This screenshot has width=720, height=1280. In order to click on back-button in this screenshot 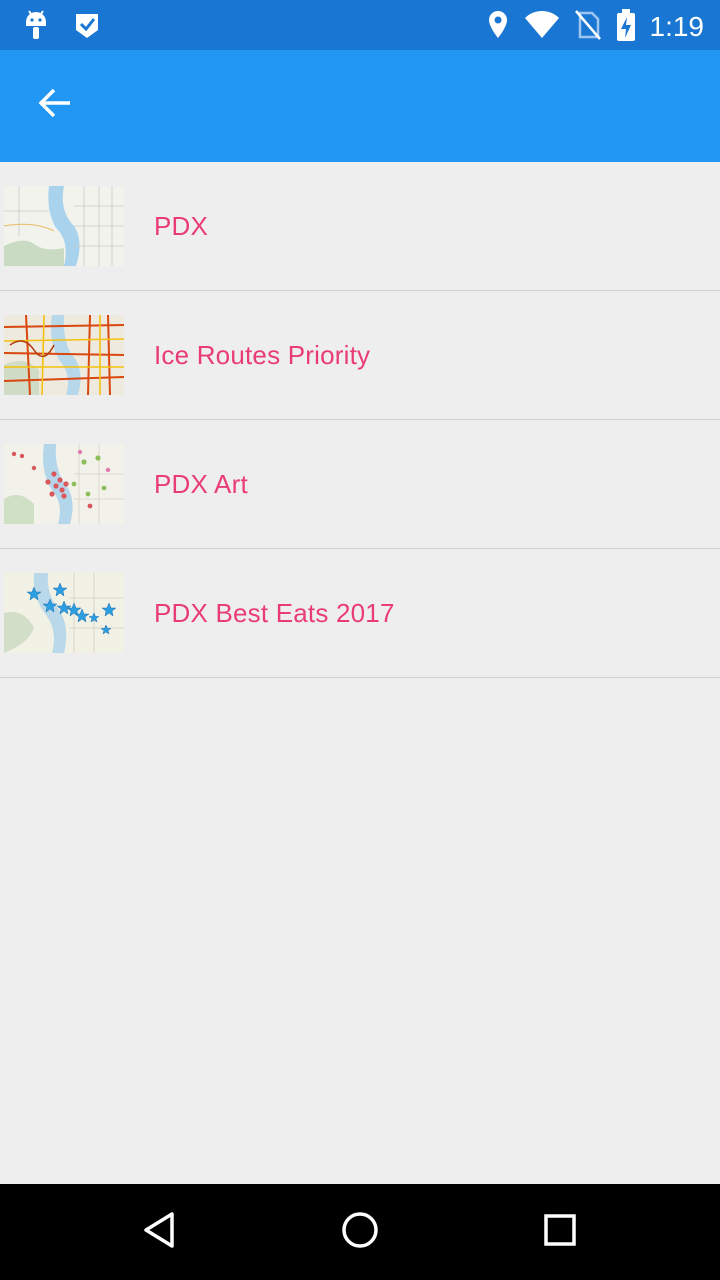, I will do `click(55, 105)`.